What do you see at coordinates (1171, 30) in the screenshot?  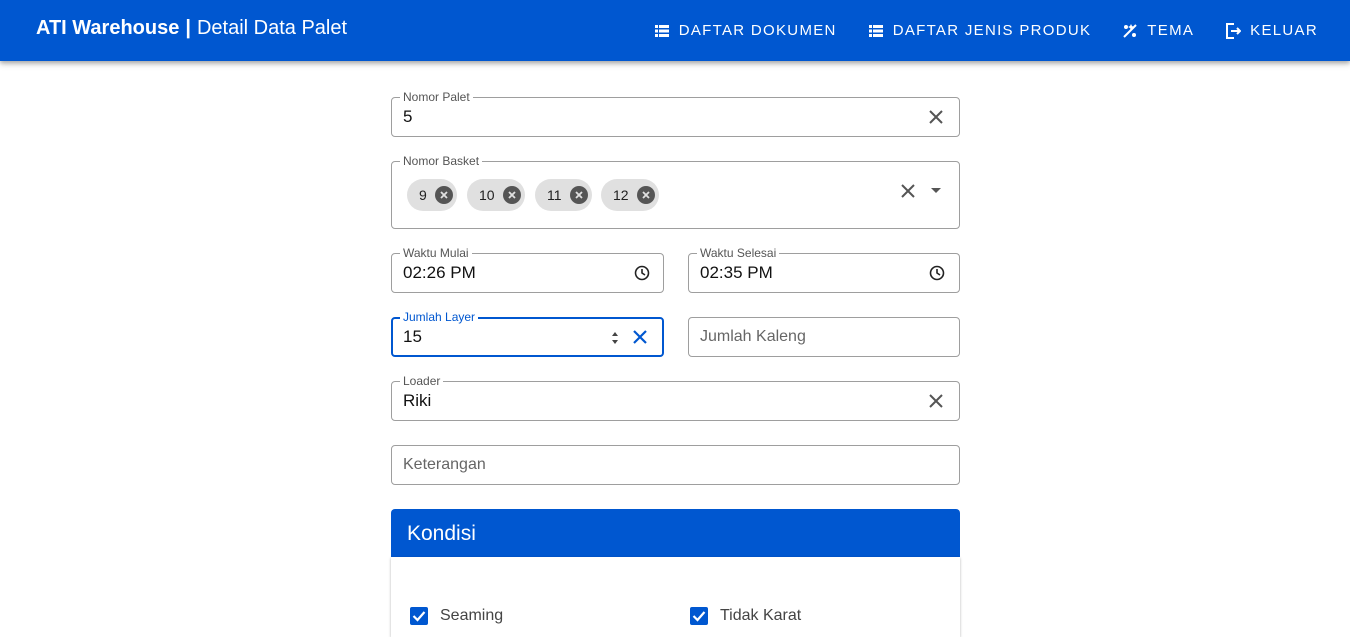 I see `nav-tema-label: TEMA` at bounding box center [1171, 30].